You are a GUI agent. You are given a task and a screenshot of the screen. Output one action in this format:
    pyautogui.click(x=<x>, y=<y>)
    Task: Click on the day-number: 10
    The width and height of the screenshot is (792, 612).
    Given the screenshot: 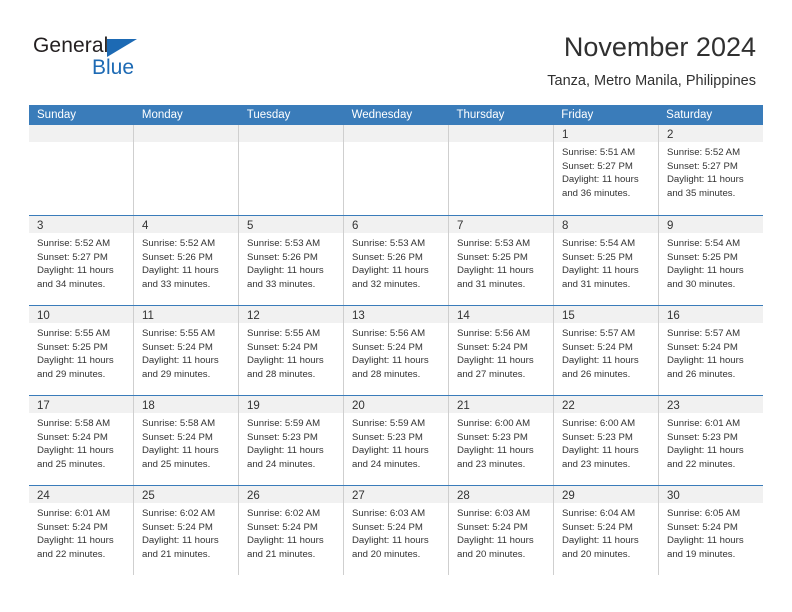 What is the action you would take?
    pyautogui.click(x=43, y=316)
    